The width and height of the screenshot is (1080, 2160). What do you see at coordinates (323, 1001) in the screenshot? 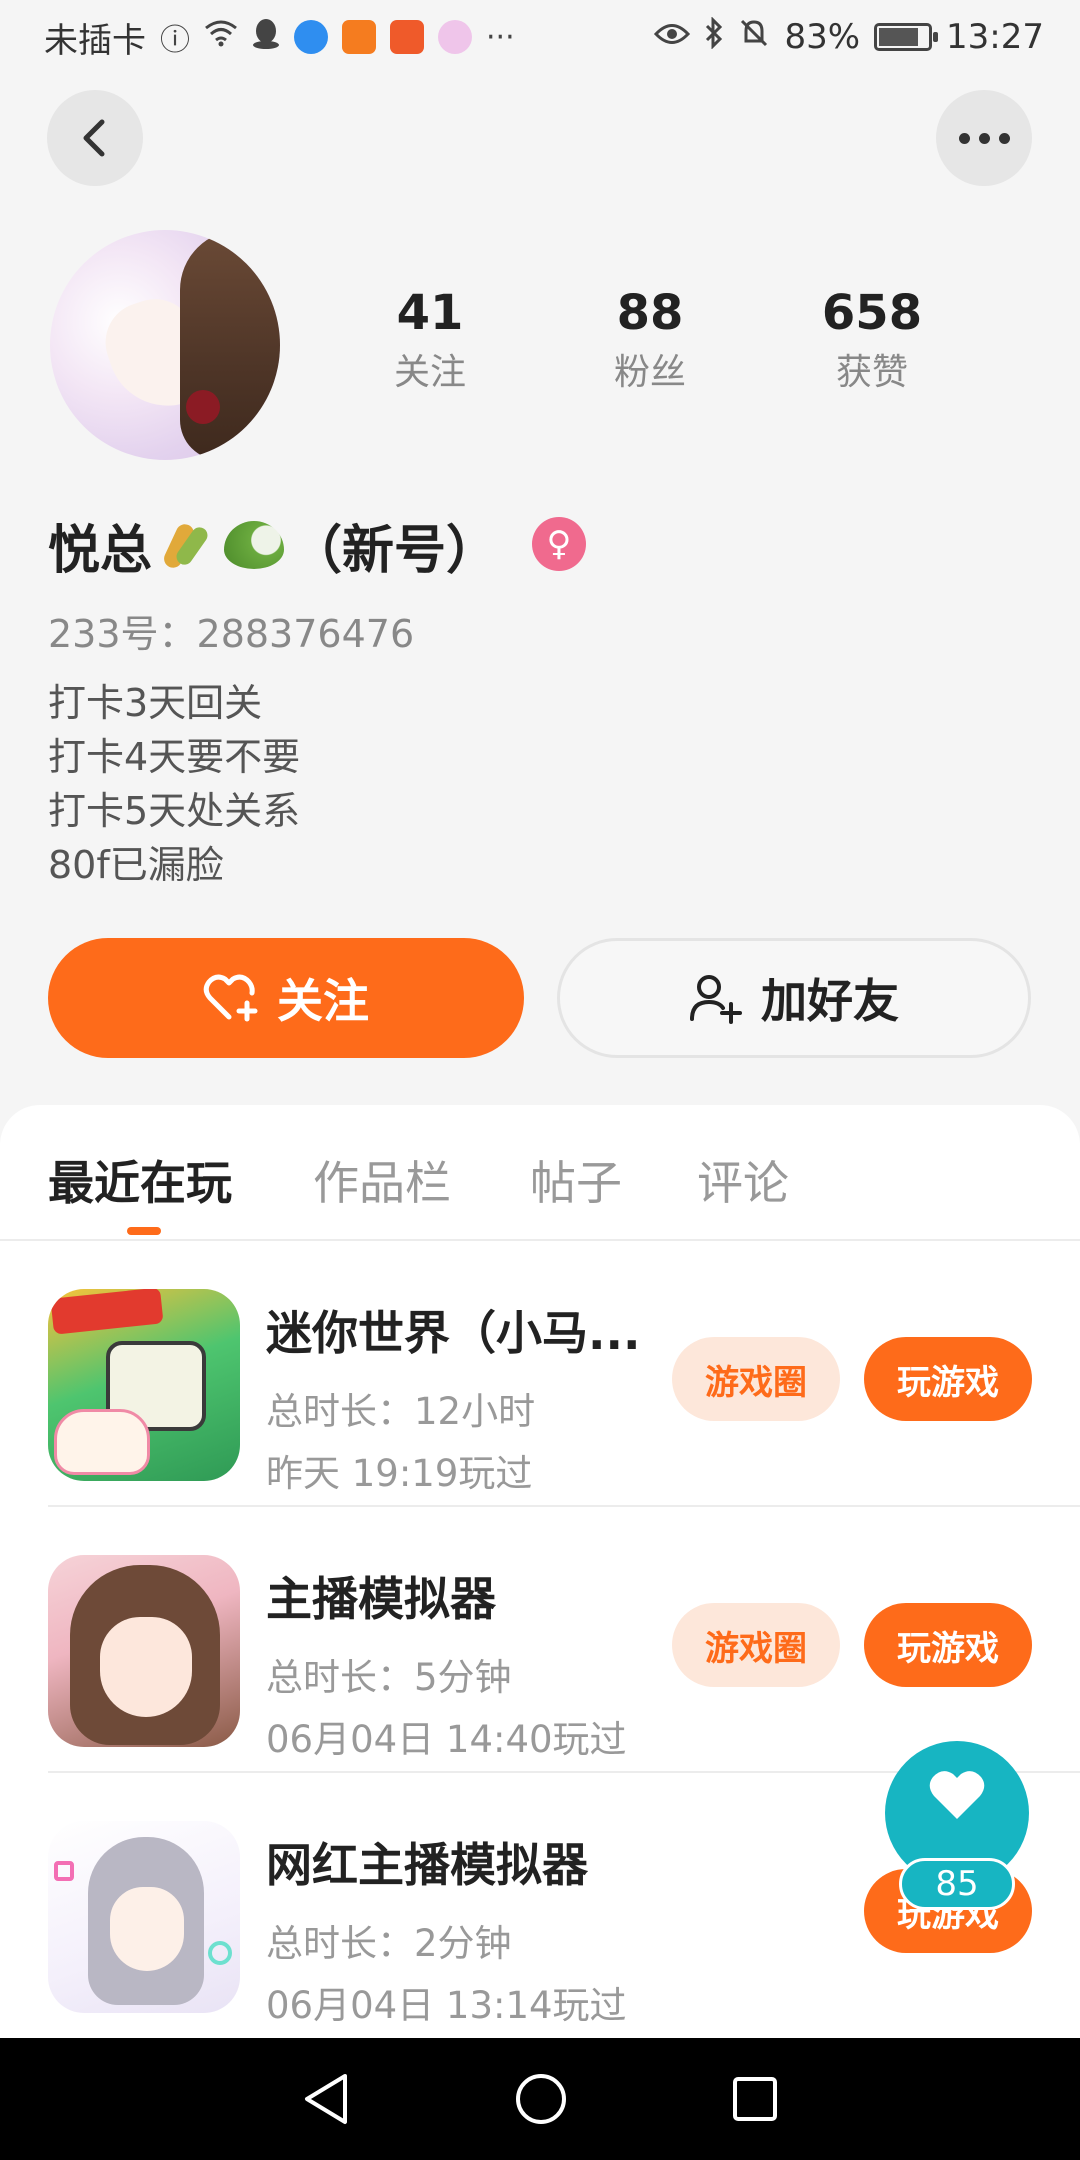
I see `follow-label: 关注` at bounding box center [323, 1001].